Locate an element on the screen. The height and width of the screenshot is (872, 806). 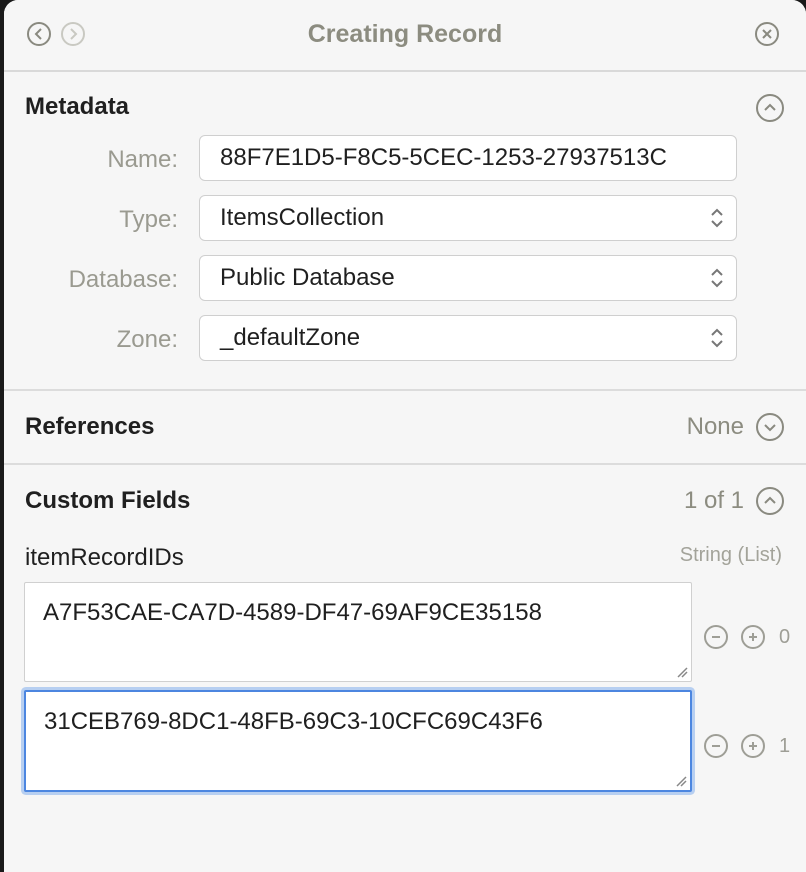
type-value: ItemsCollection is located at coordinates (302, 217).